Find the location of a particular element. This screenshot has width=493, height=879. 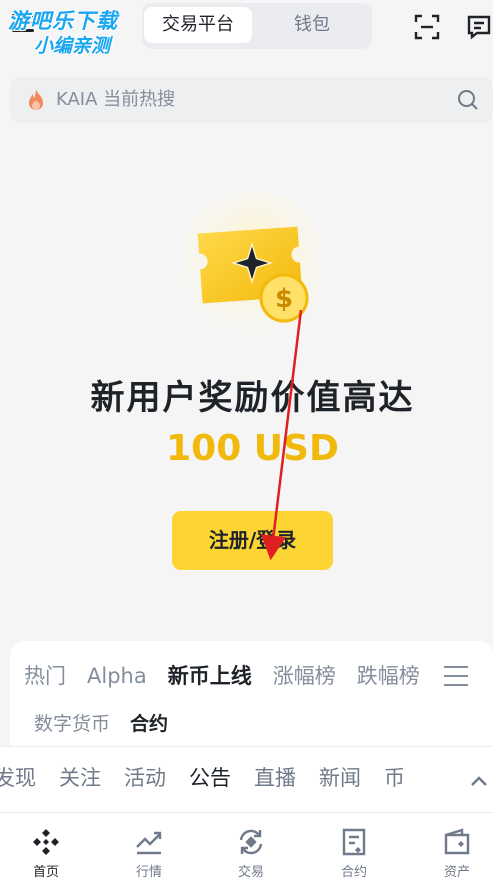

tab-coin: 币 is located at coordinates (394, 778).